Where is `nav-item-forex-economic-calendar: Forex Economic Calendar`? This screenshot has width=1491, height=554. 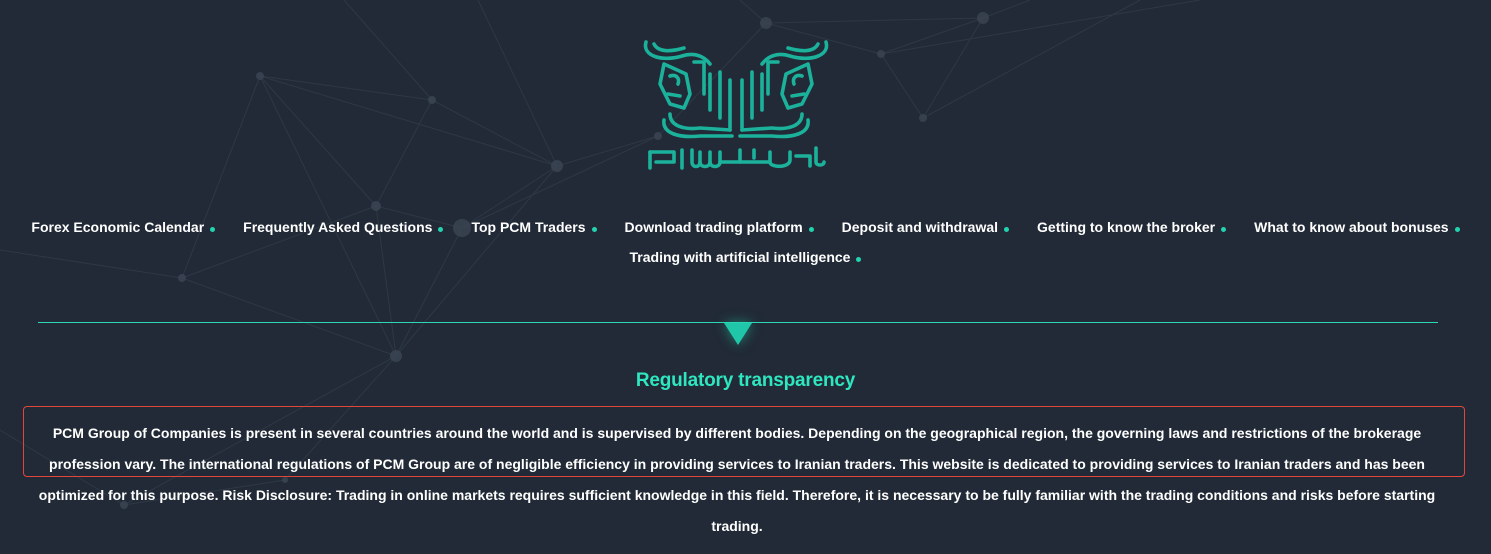
nav-item-forex-economic-calendar: Forex Economic Calendar is located at coordinates (123, 227).